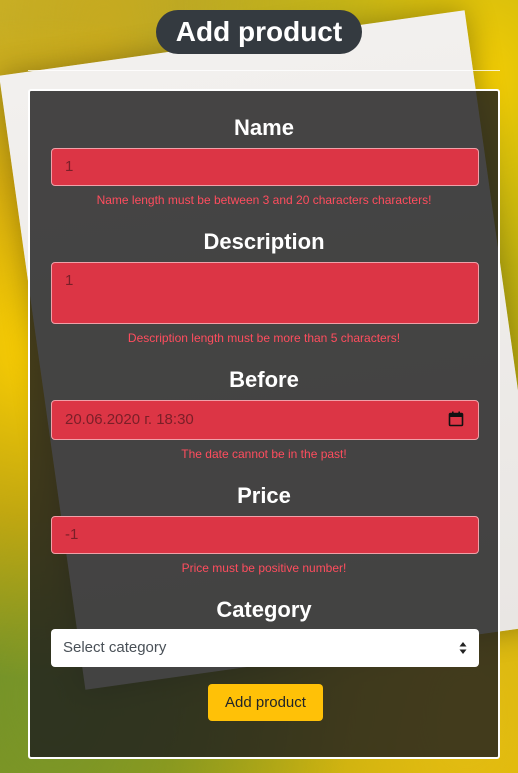  I want to click on category-selected-value: Select category, so click(115, 647).